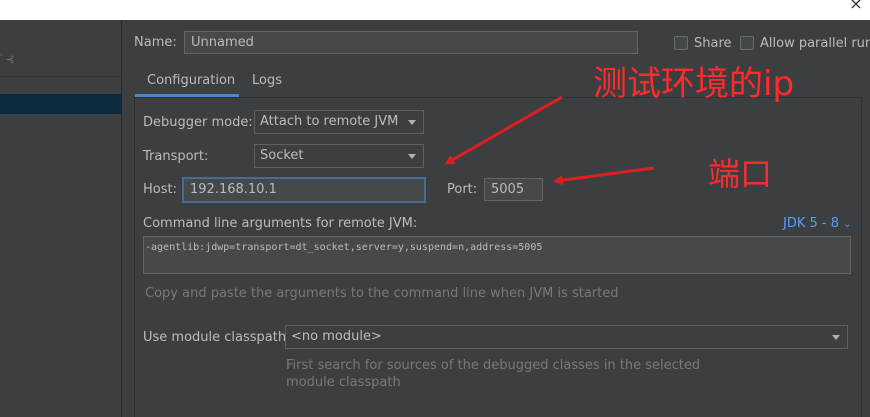 Image resolution: width=870 pixels, height=417 pixels. I want to click on parallel-run-label: Allow parallel run, so click(815, 43).